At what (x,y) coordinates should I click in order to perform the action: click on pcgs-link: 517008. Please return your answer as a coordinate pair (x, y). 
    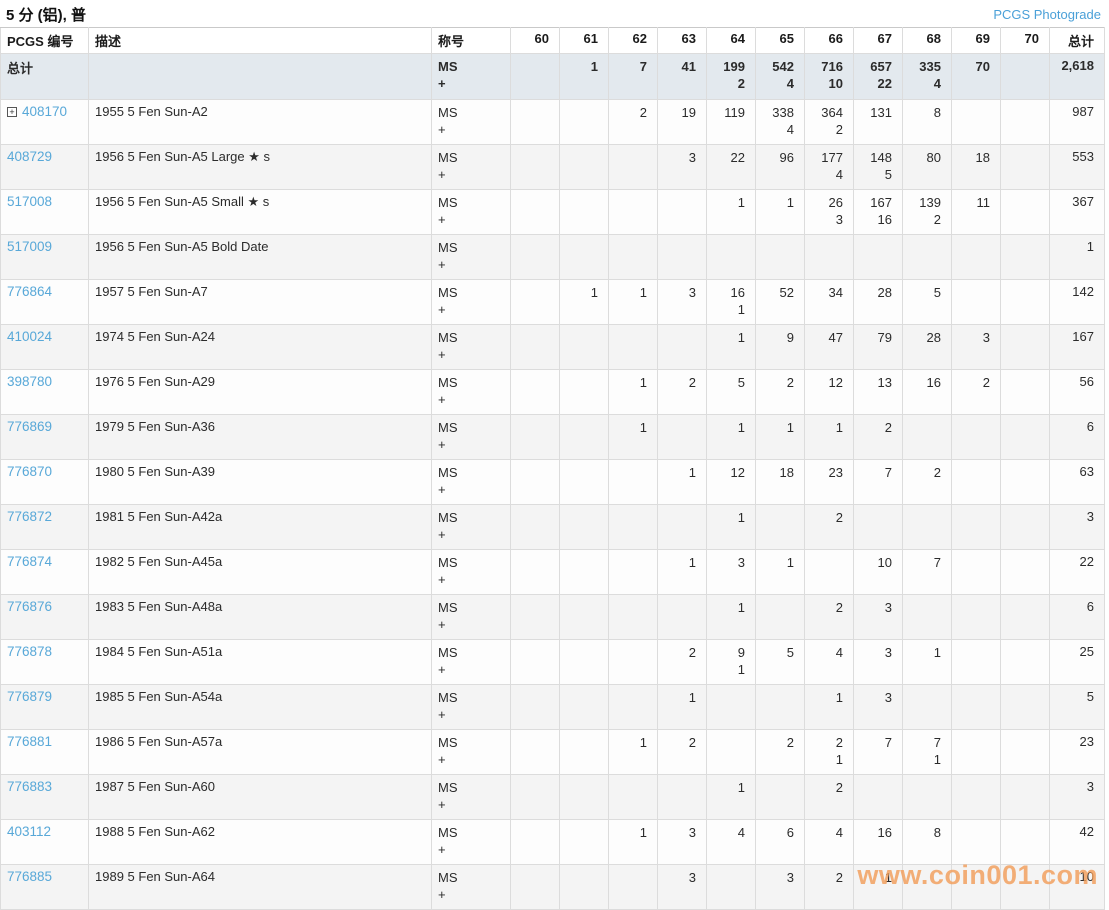
    Looking at the image, I should click on (29, 201).